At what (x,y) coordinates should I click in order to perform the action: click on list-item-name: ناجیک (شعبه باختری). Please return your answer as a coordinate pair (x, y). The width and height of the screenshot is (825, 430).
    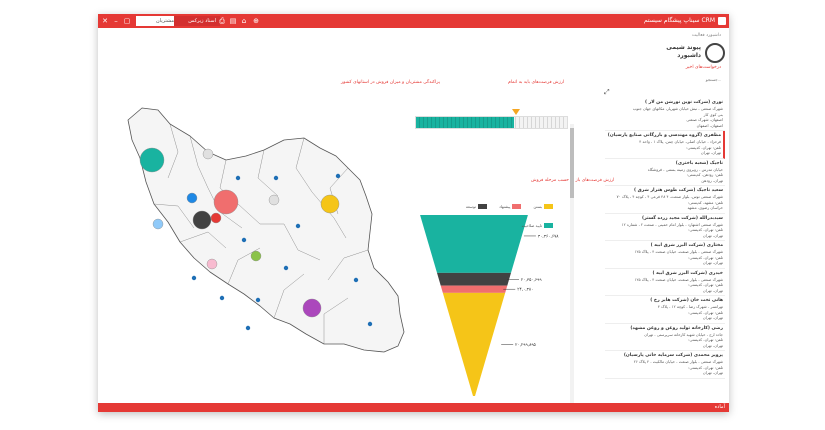
    Looking at the image, I should click on (699, 163).